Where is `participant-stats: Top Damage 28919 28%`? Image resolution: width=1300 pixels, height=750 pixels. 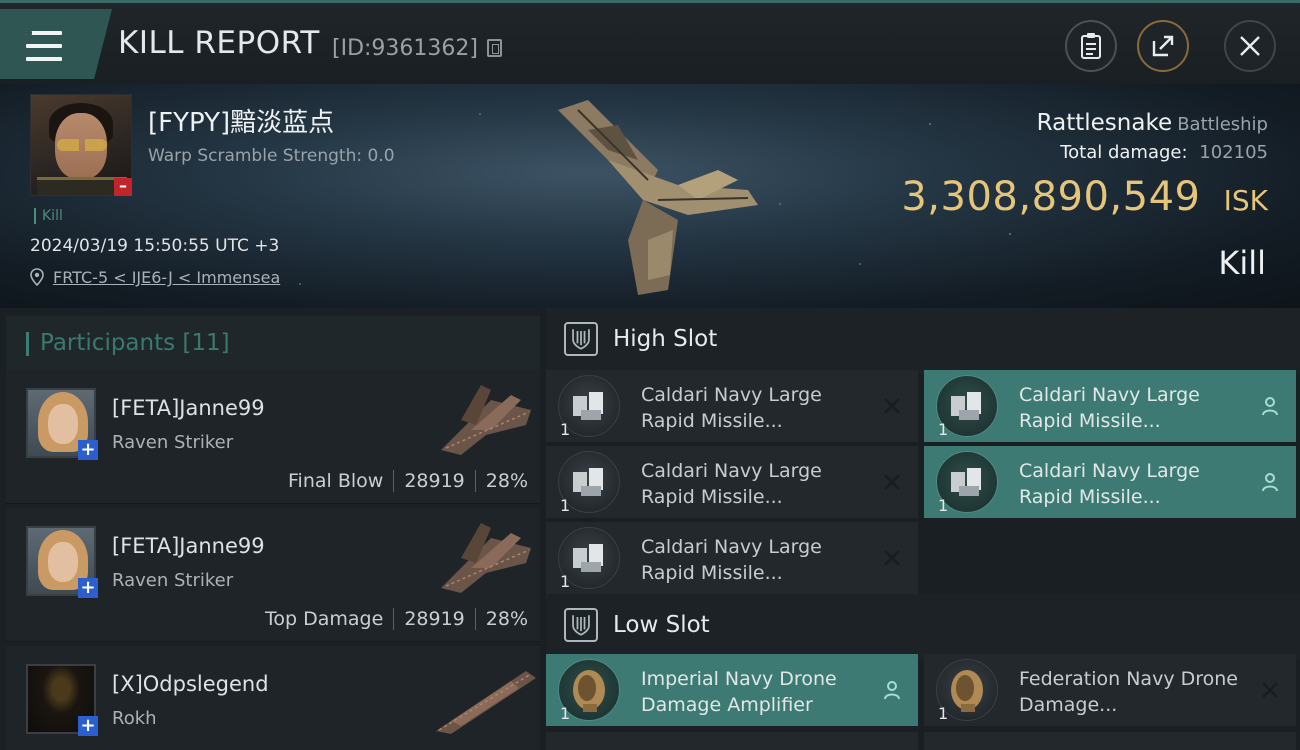 participant-stats: Top Damage 28919 28% is located at coordinates (396, 619).